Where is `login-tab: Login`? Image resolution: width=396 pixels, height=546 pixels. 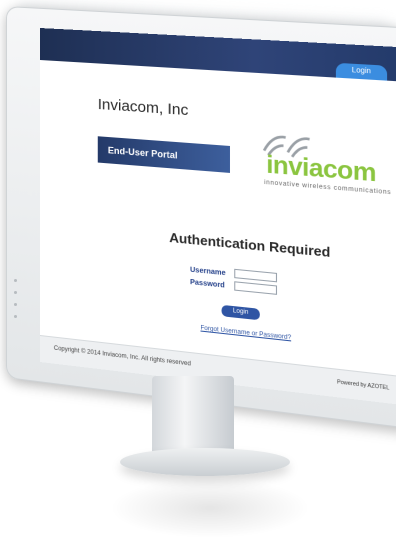
login-tab: Login is located at coordinates (361, 71).